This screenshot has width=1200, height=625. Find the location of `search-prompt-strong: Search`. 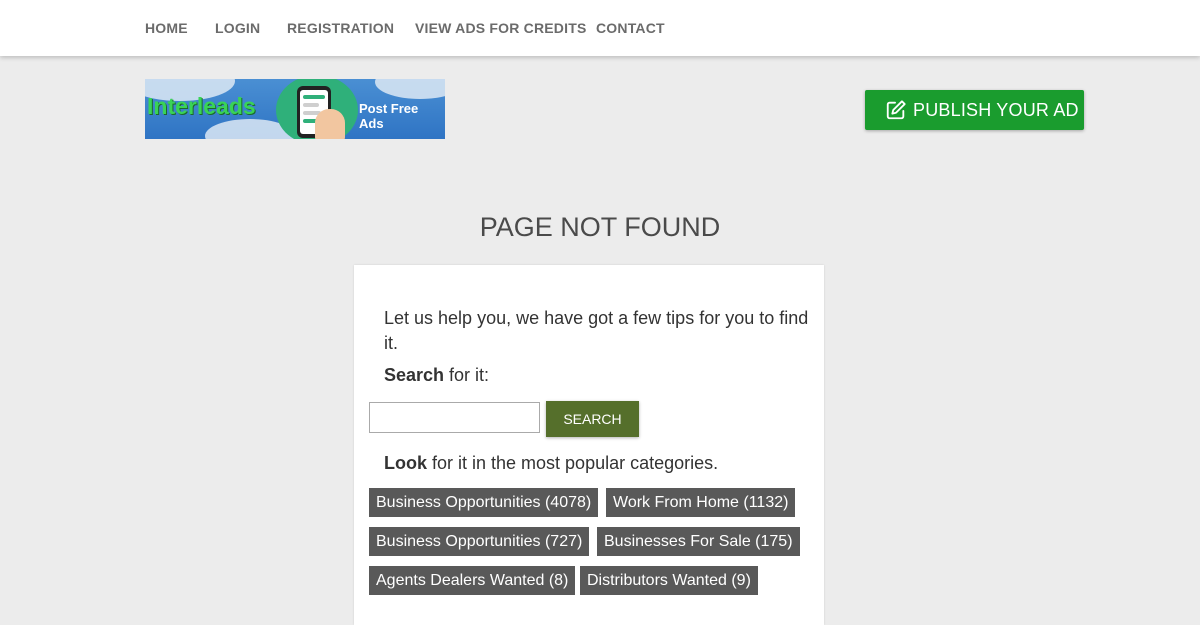

search-prompt-strong: Search is located at coordinates (414, 375).